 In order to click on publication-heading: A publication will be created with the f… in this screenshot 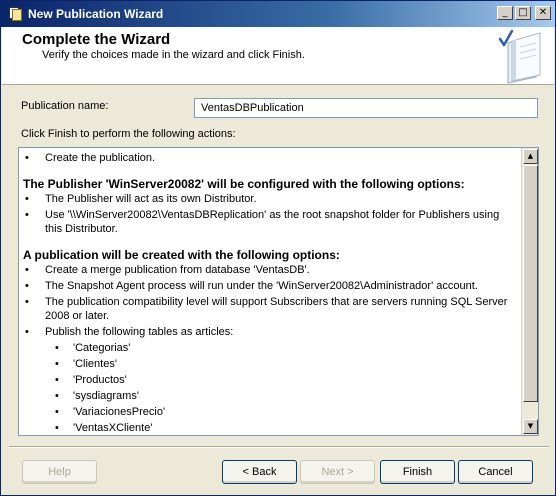, I will do `click(181, 255)`.